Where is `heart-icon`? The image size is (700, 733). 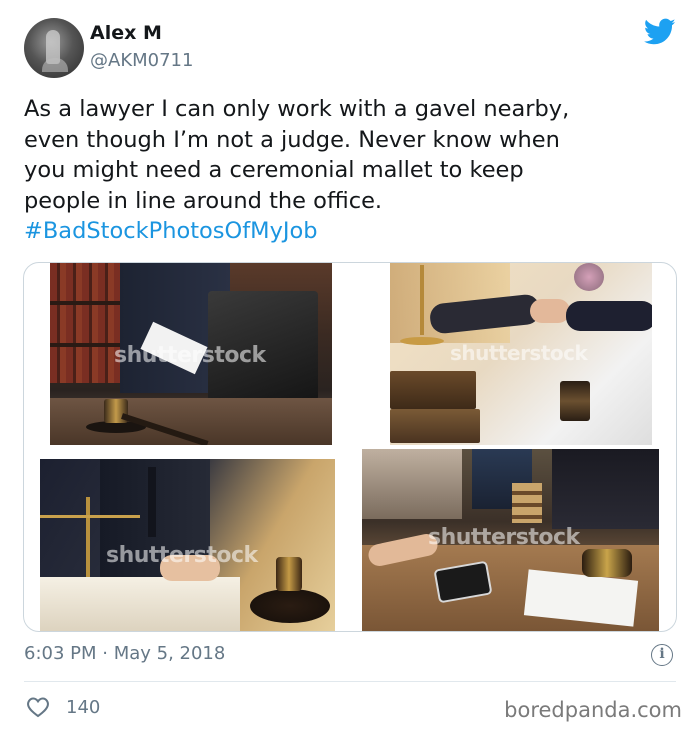 heart-icon is located at coordinates (38, 707).